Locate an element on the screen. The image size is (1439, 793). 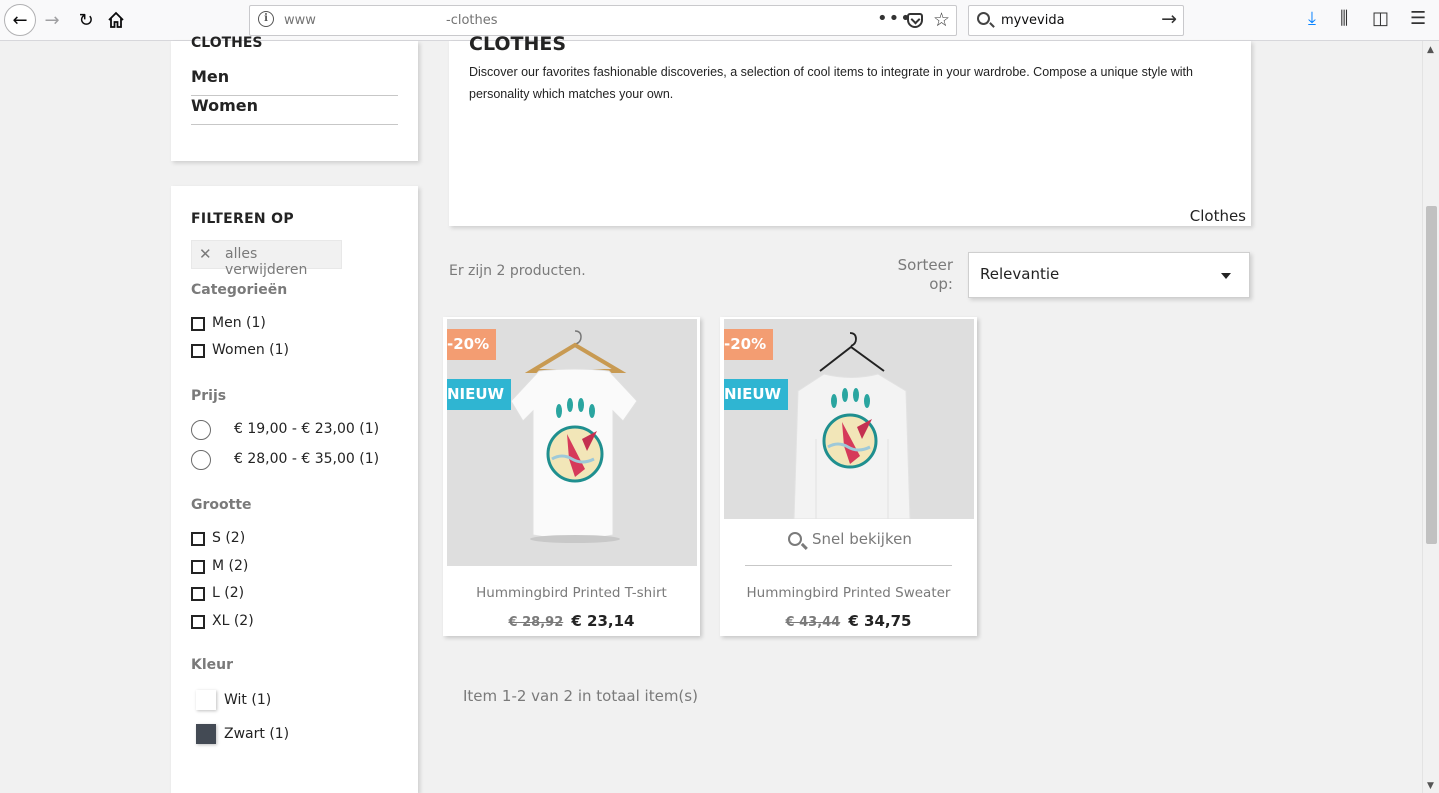
url-text-start: www is located at coordinates (300, 20).